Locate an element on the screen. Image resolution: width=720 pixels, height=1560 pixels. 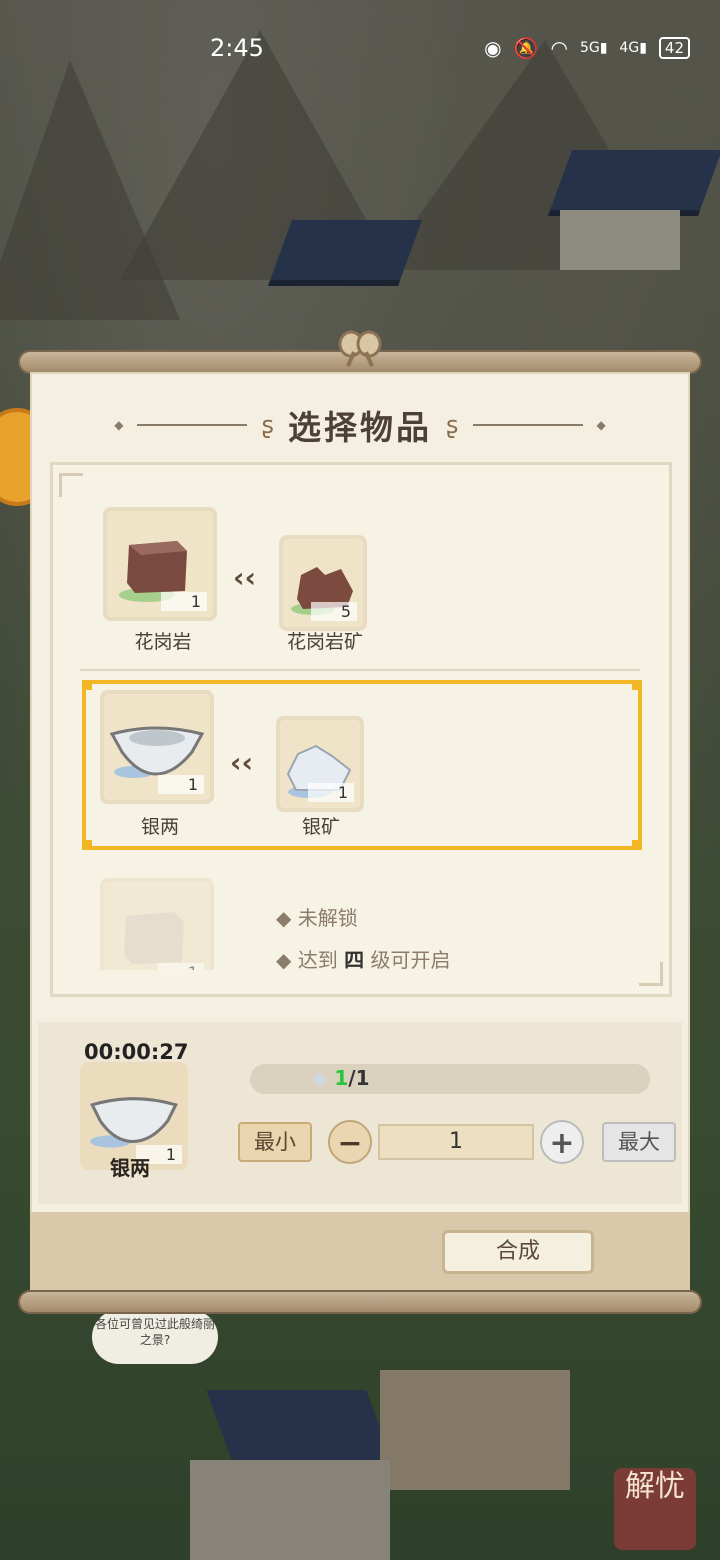
status-icons: ◉ 🔕 ◠ 5G▮ 4G▮ 42 is located at coordinates (587, 48).